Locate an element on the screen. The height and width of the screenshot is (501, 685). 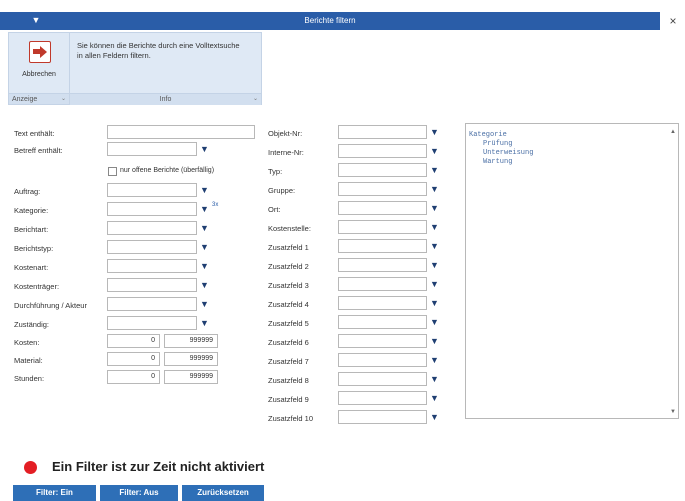
filter-off-button: Filter: Aus is located at coordinates (139, 493).